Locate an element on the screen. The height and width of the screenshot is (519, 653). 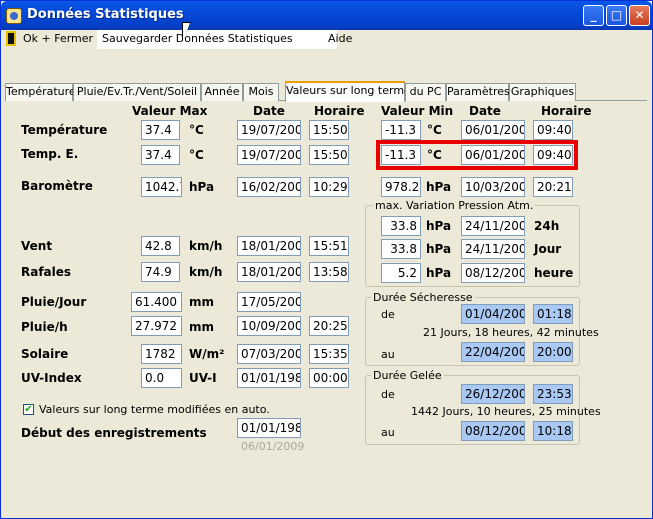
rafales-max-field: 74.9 is located at coordinates (160, 272).